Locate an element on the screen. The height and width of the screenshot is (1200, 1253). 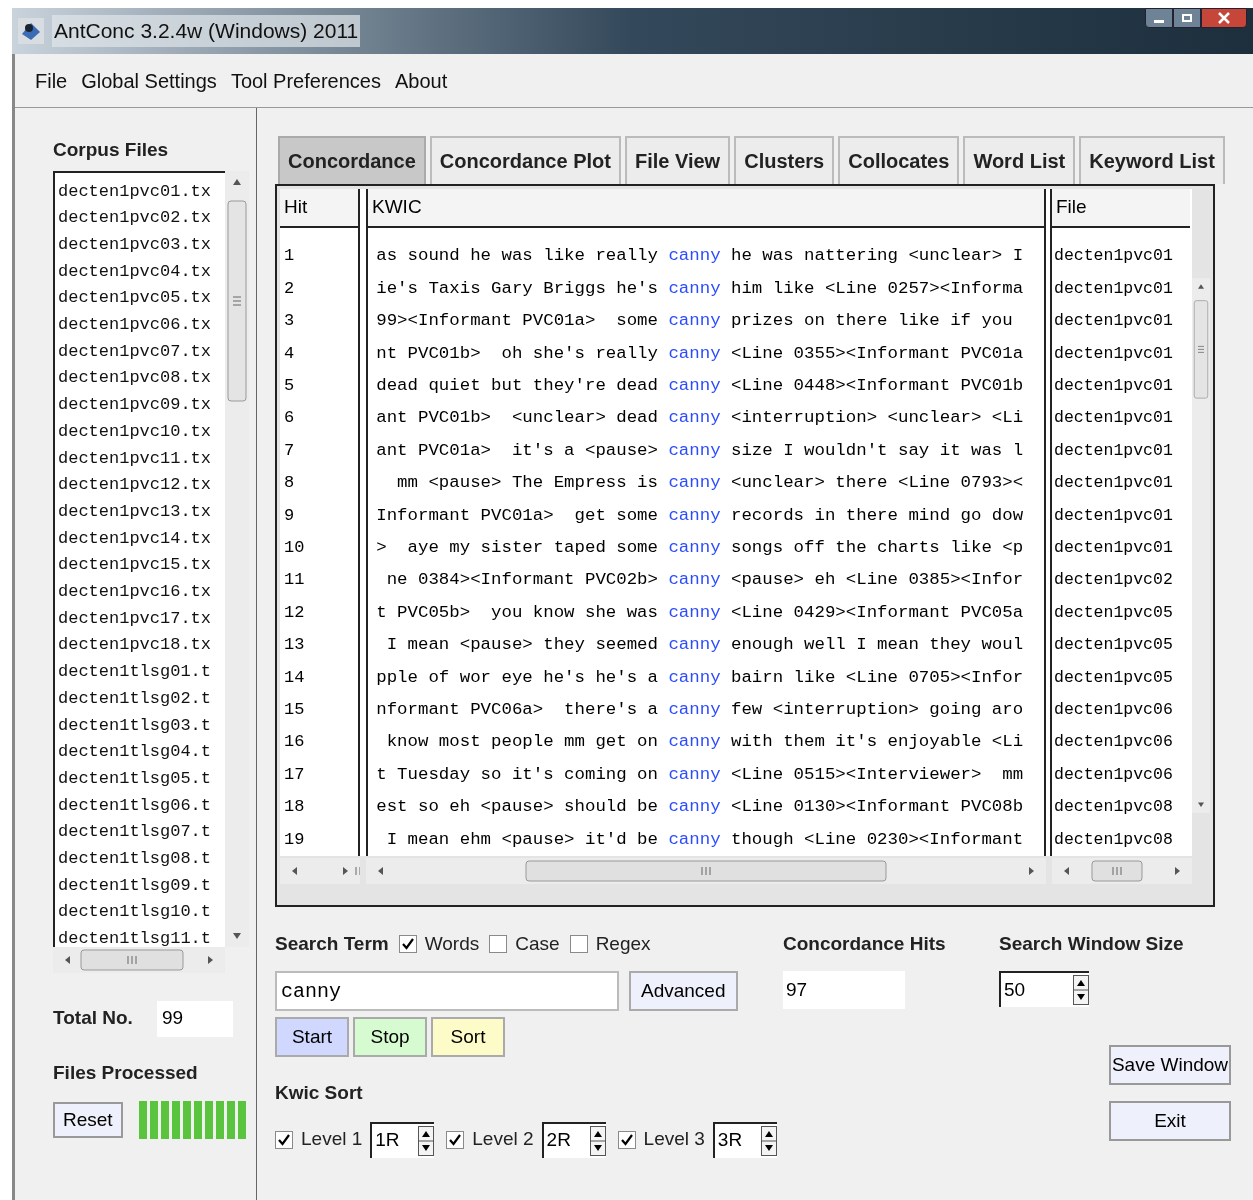
action-button: Start is located at coordinates (312, 1037).